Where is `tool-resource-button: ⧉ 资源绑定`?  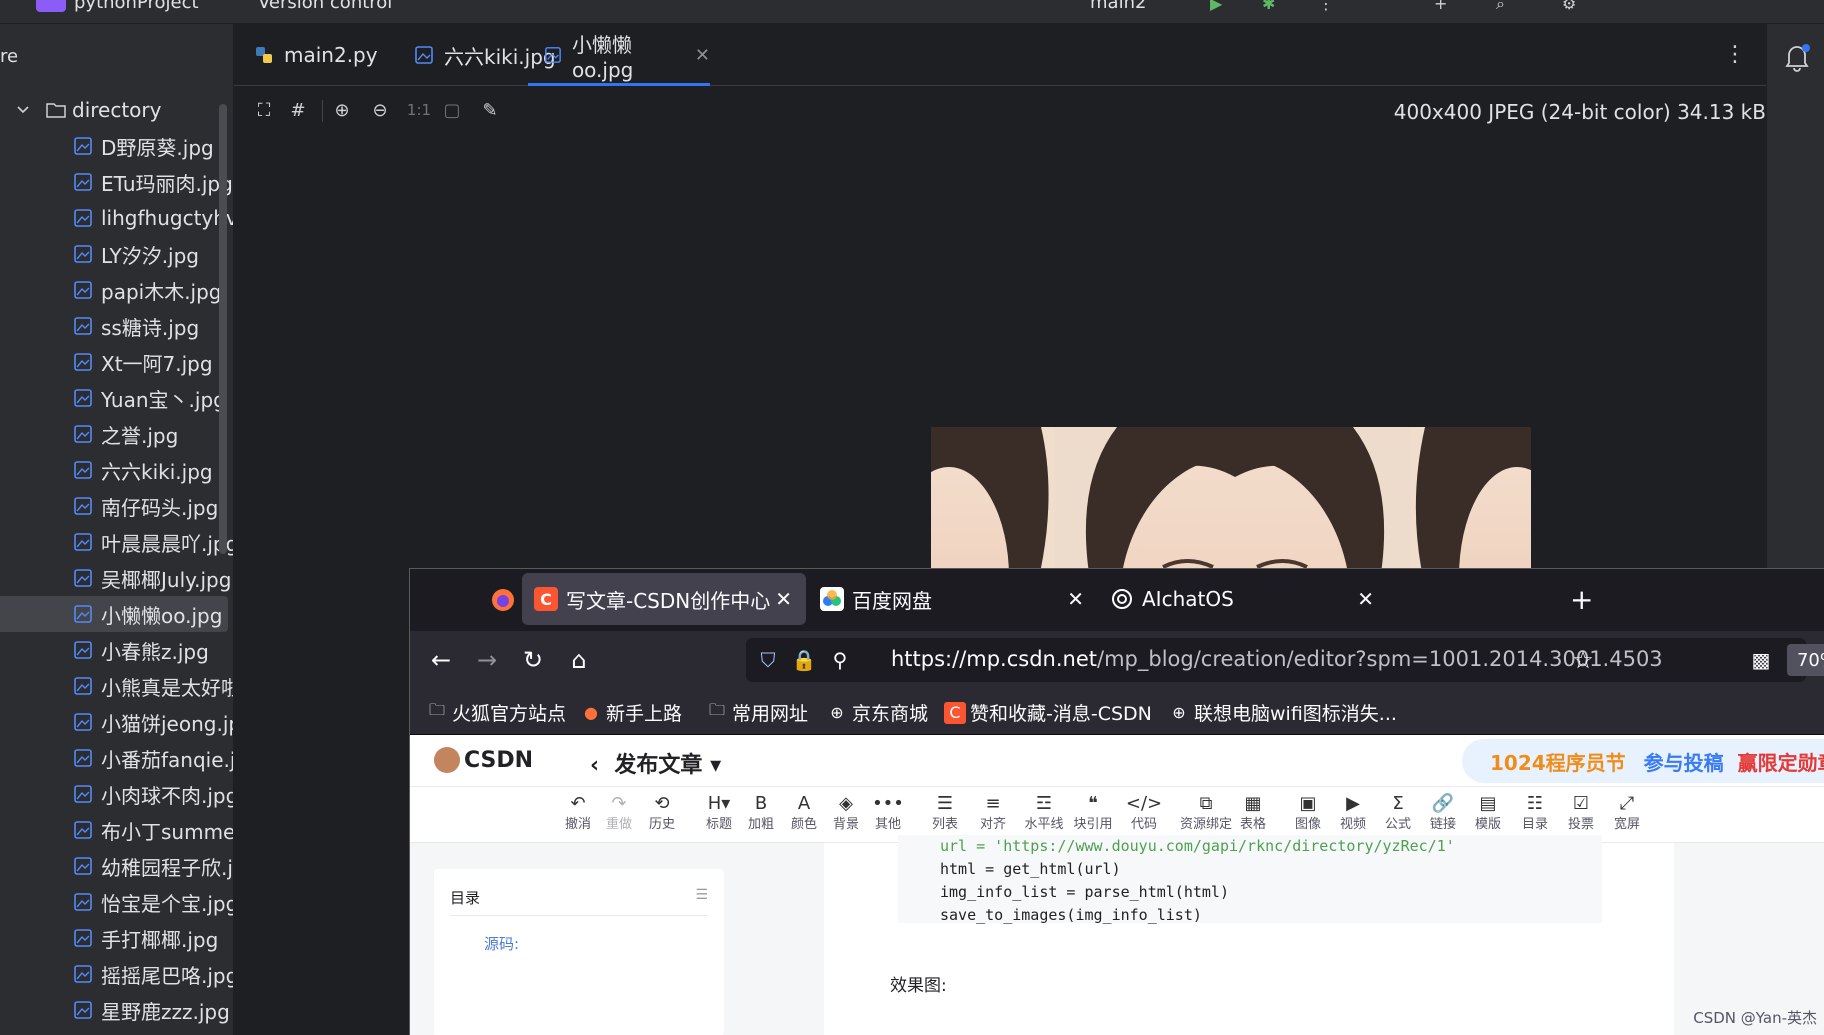 tool-resource-button: ⧉ 资源绑定 is located at coordinates (1206, 812).